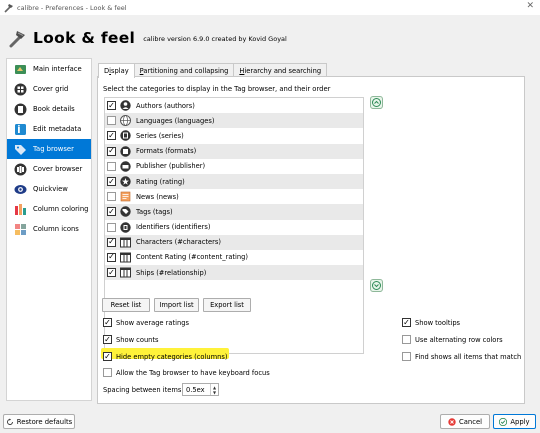 This screenshot has height=433, width=540. Describe the element at coordinates (57, 69) in the screenshot. I see `sidebar-item-label: Main interface` at that location.